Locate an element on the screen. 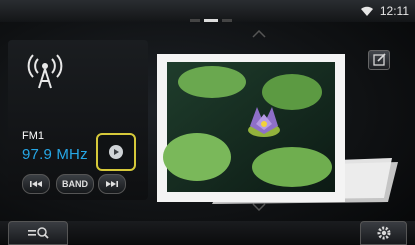  settings-button is located at coordinates (383, 233).